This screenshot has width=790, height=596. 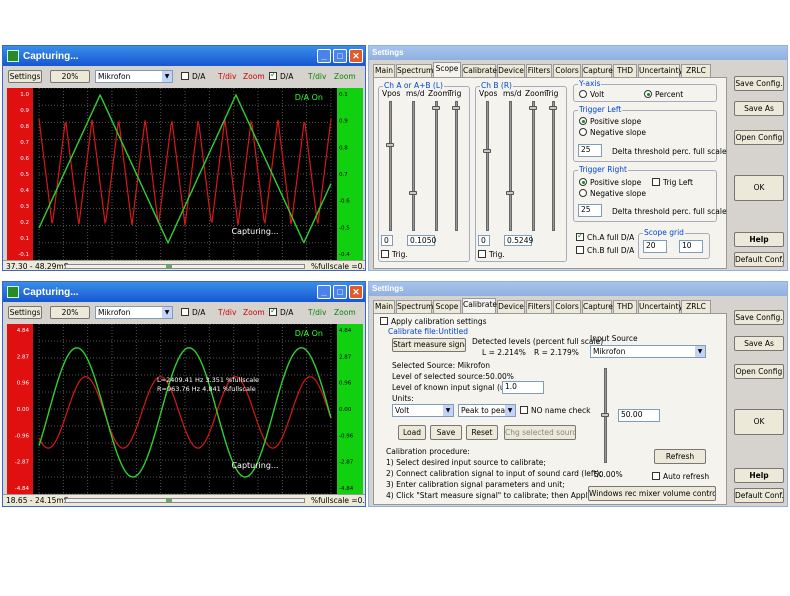 What do you see at coordinates (456, 108) in the screenshot?
I see `trig-thumb-a` at bounding box center [456, 108].